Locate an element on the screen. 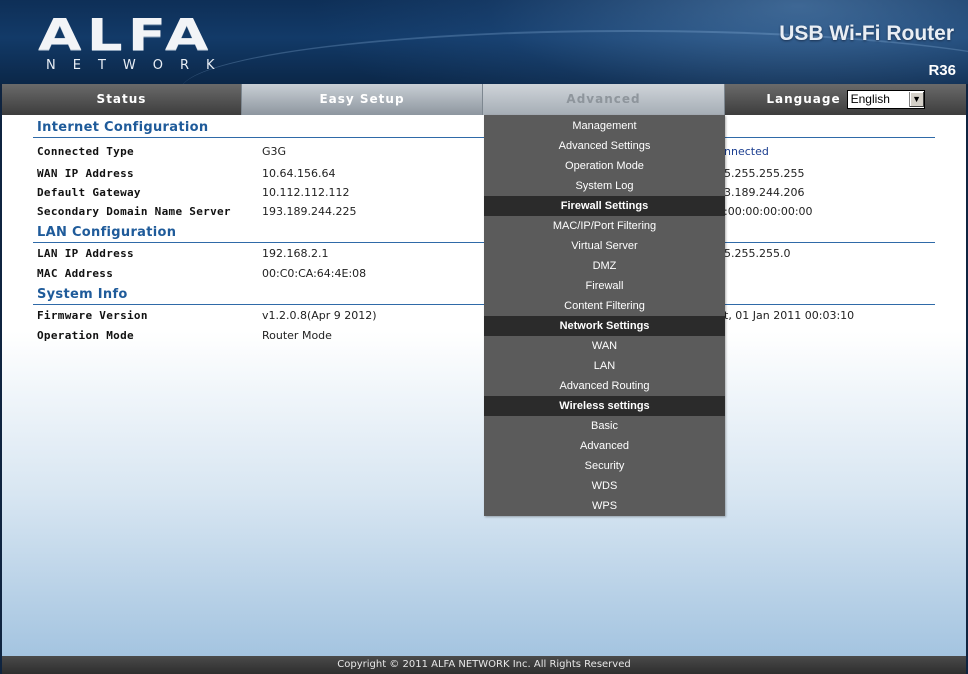 This screenshot has width=968, height=674. menu-item-content-filtering: Content Filtering is located at coordinates (604, 306).